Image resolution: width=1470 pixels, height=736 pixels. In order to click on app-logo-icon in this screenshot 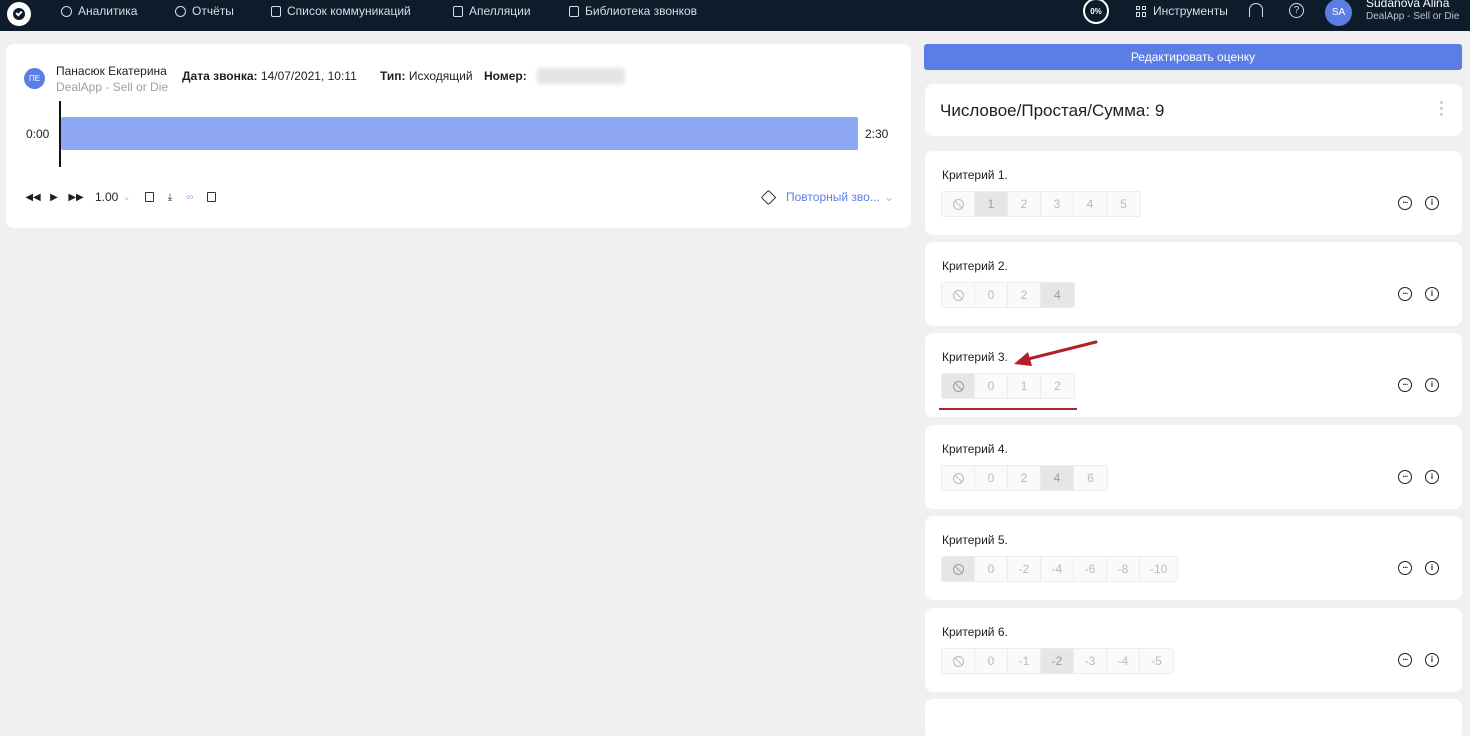, I will do `click(19, 14)`.